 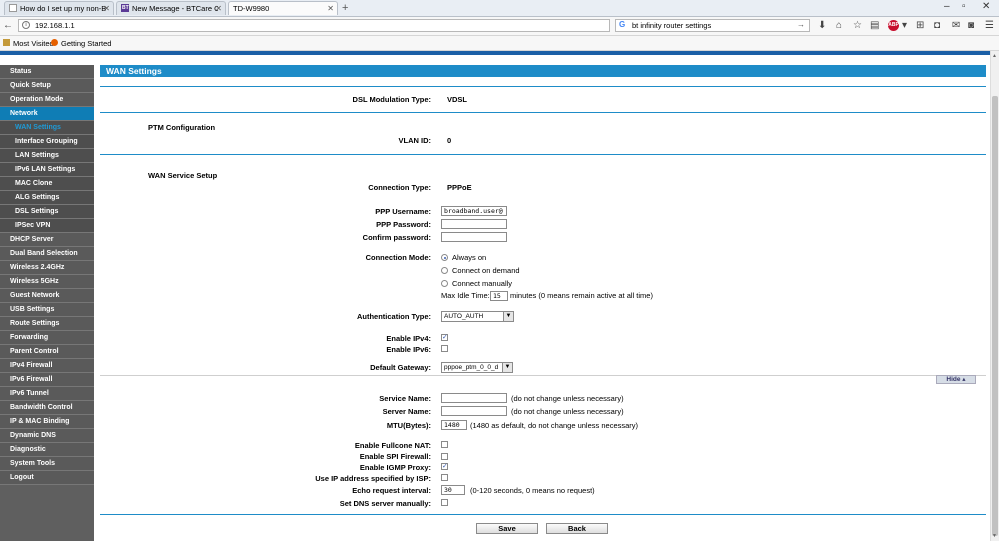 What do you see at coordinates (444, 283) in the screenshot?
I see `connect-manually-radio` at bounding box center [444, 283].